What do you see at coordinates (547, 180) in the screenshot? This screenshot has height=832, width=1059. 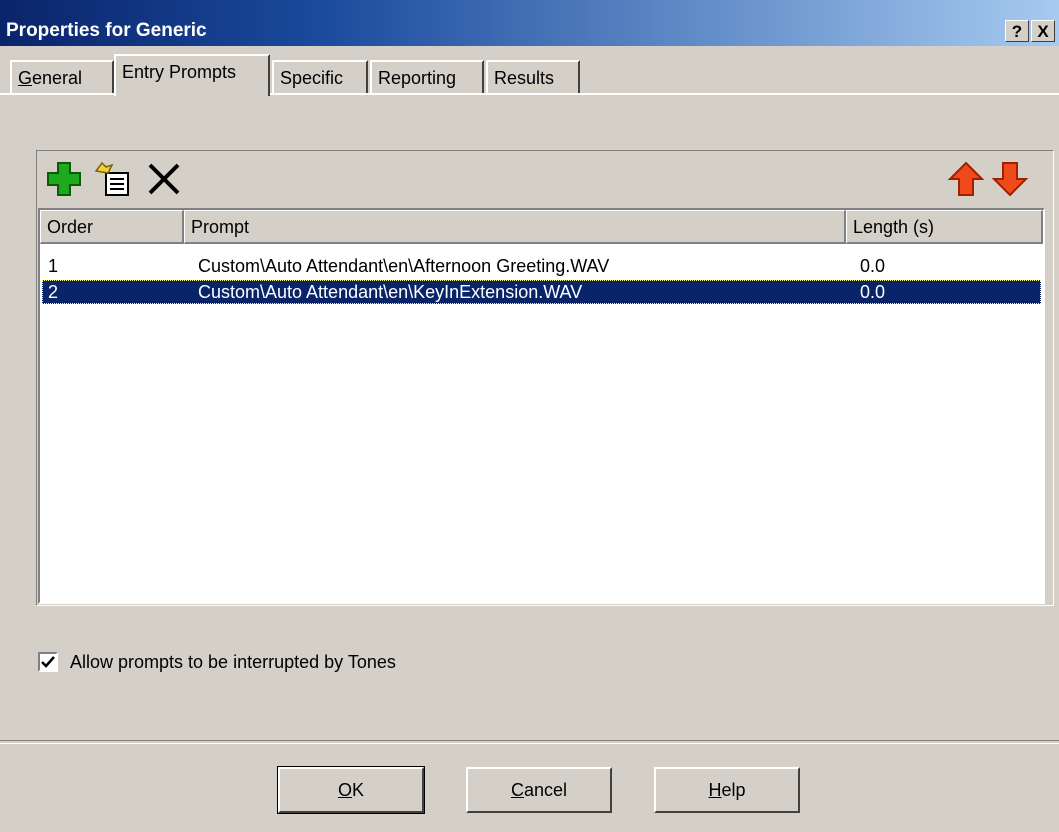 I see `prompts-toolbar` at bounding box center [547, 180].